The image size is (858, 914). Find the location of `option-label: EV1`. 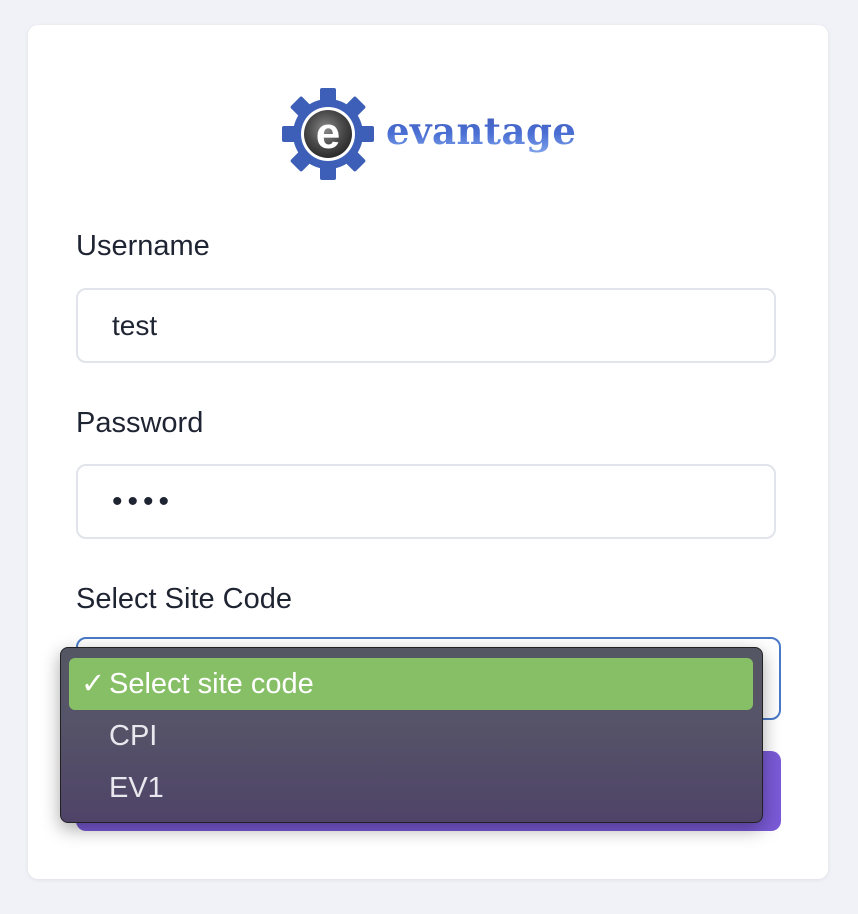

option-label: EV1 is located at coordinates (136, 788).